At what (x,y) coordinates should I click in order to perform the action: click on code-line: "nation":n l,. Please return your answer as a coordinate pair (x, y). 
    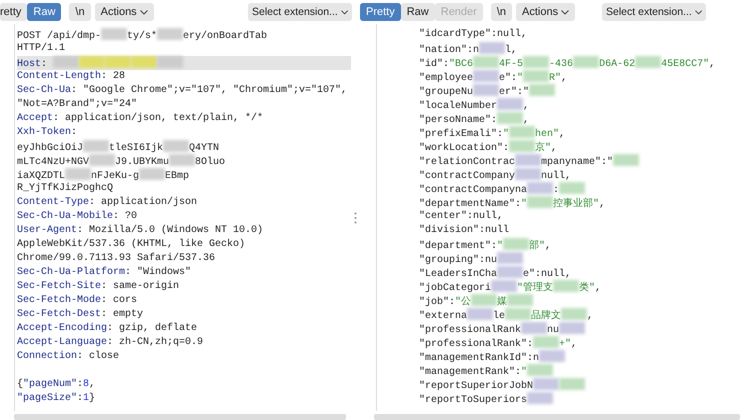
    Looking at the image, I should click on (586, 49).